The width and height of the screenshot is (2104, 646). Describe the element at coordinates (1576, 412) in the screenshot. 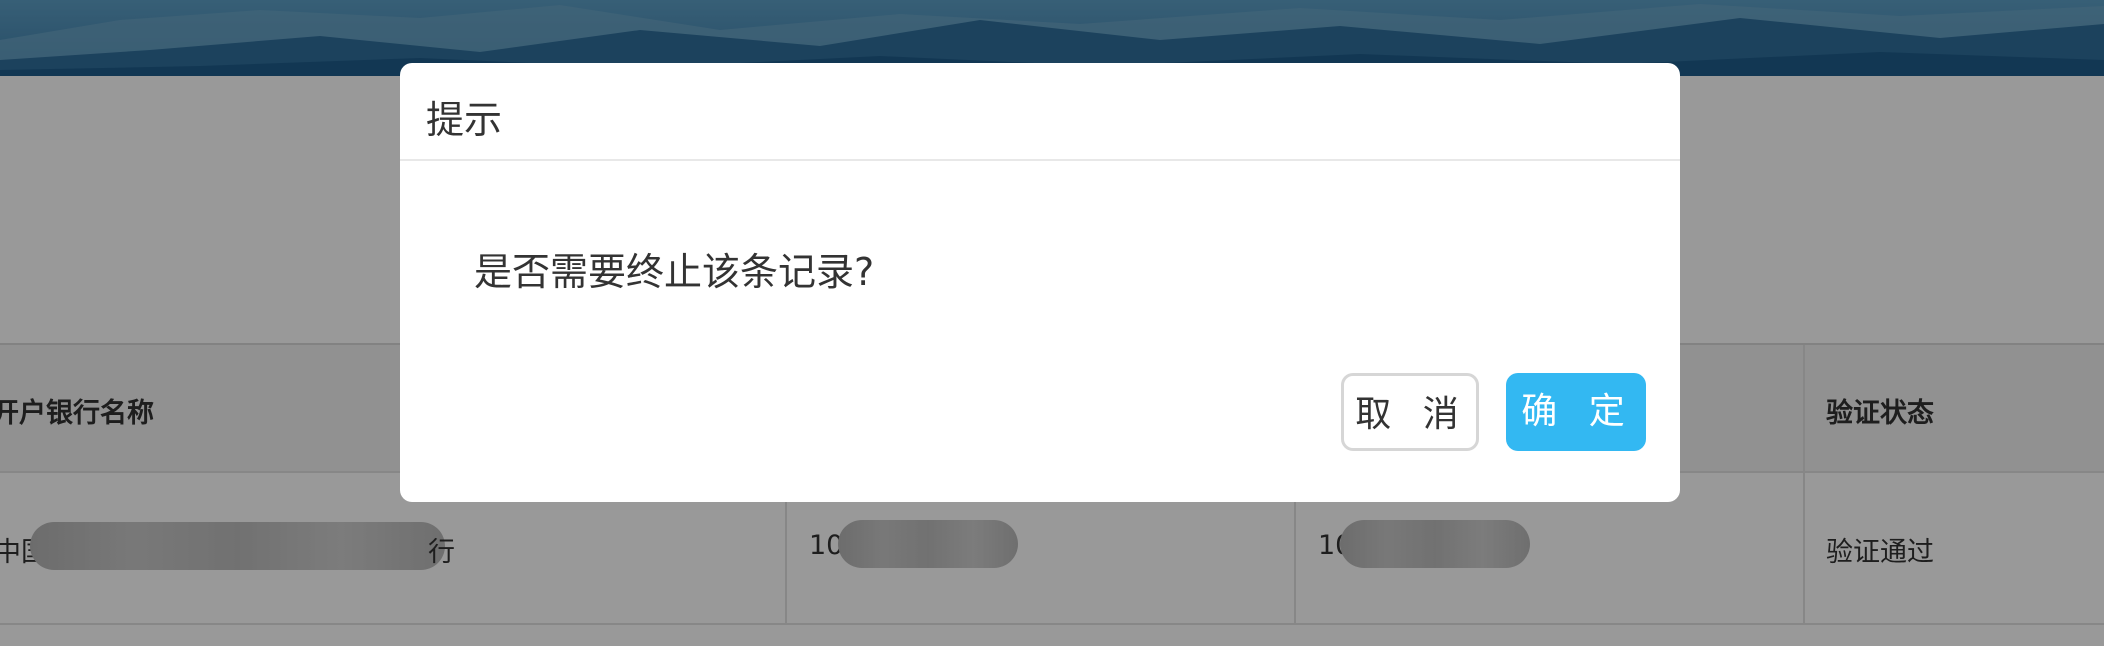

I see `confirm-button: 确 定` at that location.